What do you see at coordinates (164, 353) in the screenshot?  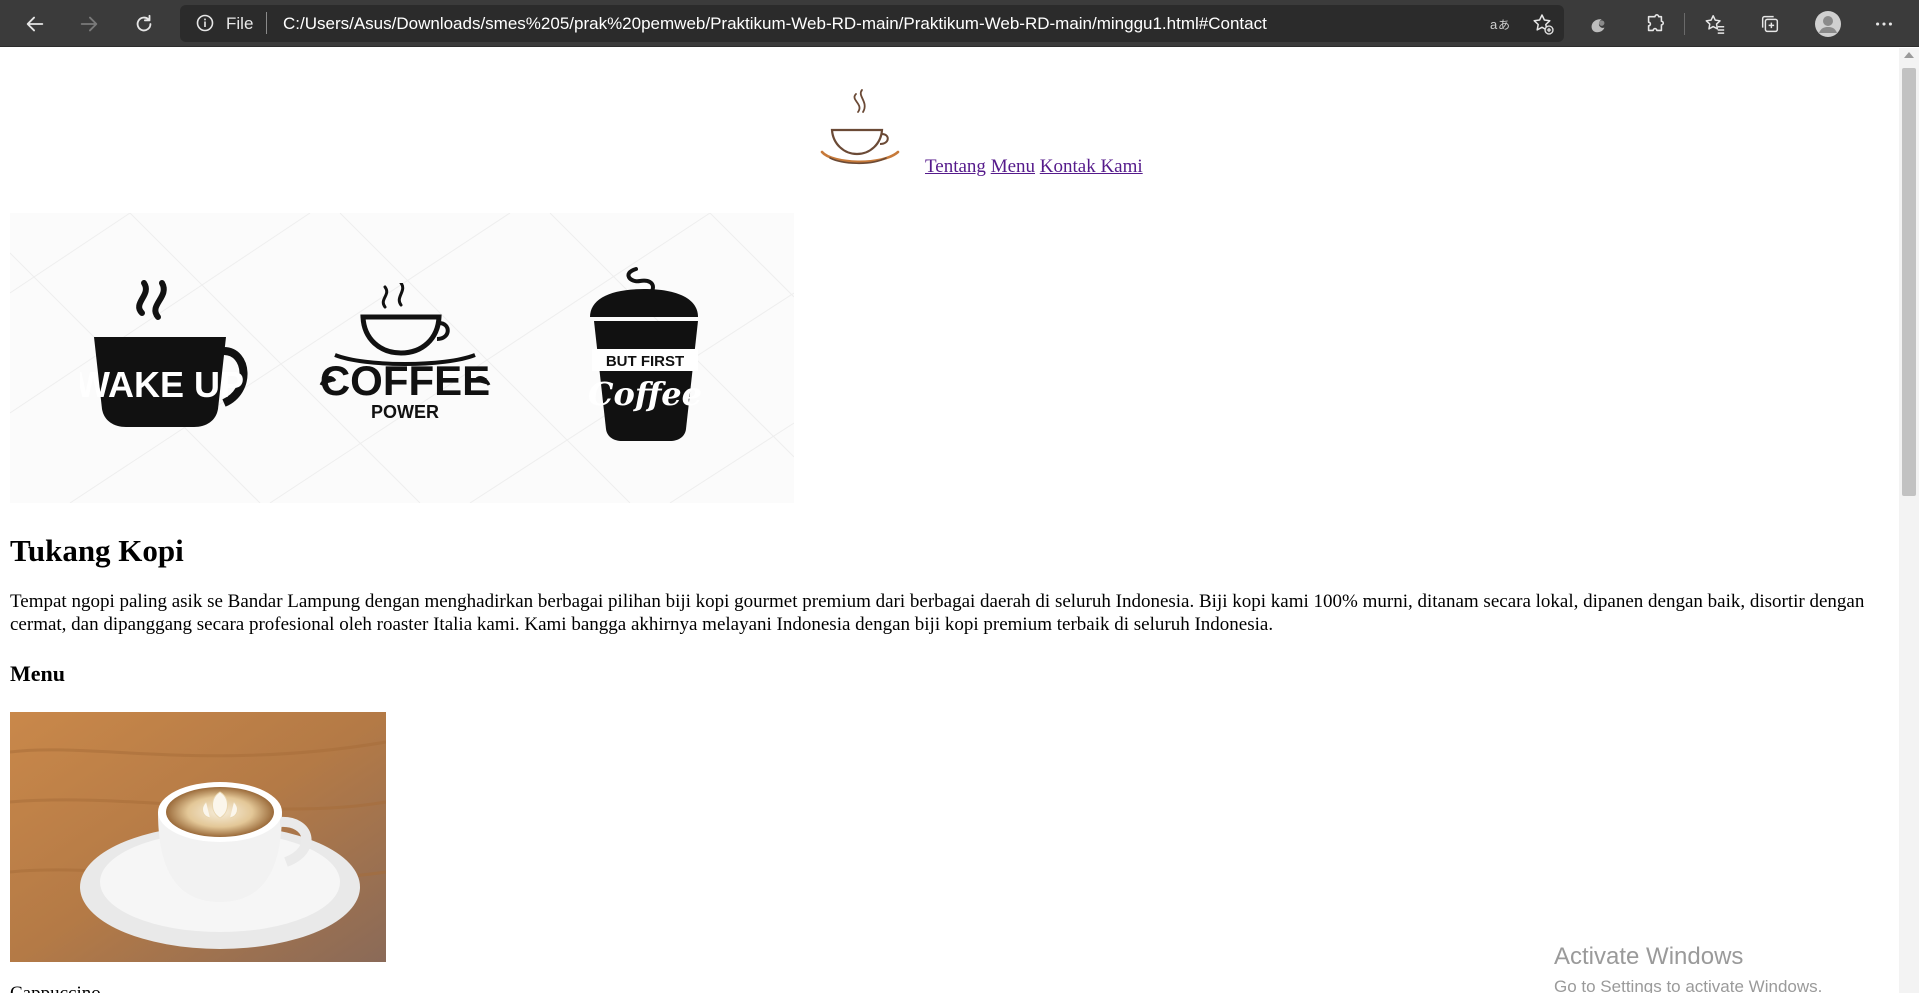 I see `wake-up-mug-graphic: WAKE UP` at bounding box center [164, 353].